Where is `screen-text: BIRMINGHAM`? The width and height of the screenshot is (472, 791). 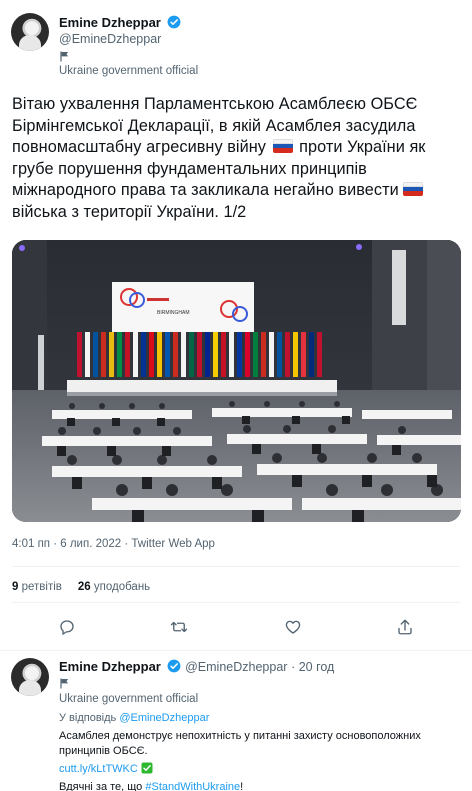
screen-text: BIRMINGHAM is located at coordinates (173, 313).